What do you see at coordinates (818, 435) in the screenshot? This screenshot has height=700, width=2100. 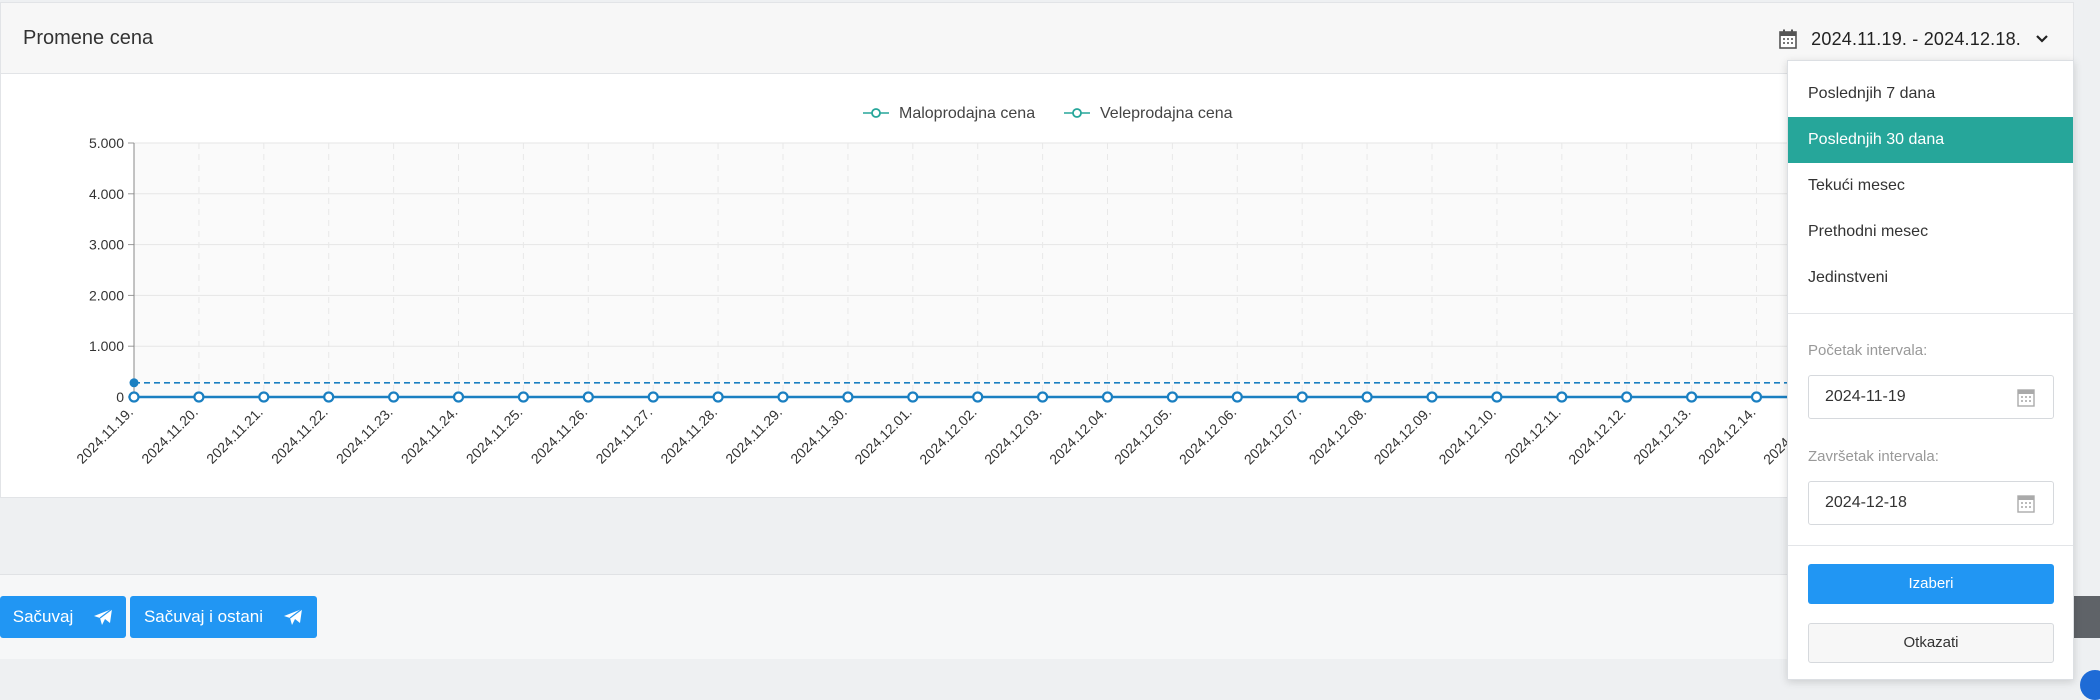 I see `x-tick-label: 2024.11.30.` at bounding box center [818, 435].